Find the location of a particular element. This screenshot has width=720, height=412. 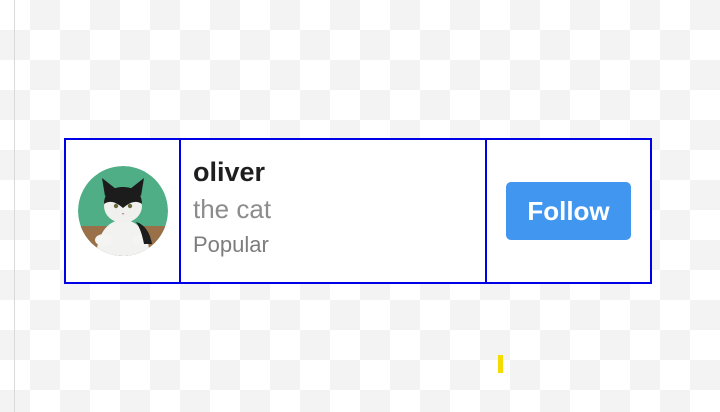

profile-name: oliver is located at coordinates (229, 172).